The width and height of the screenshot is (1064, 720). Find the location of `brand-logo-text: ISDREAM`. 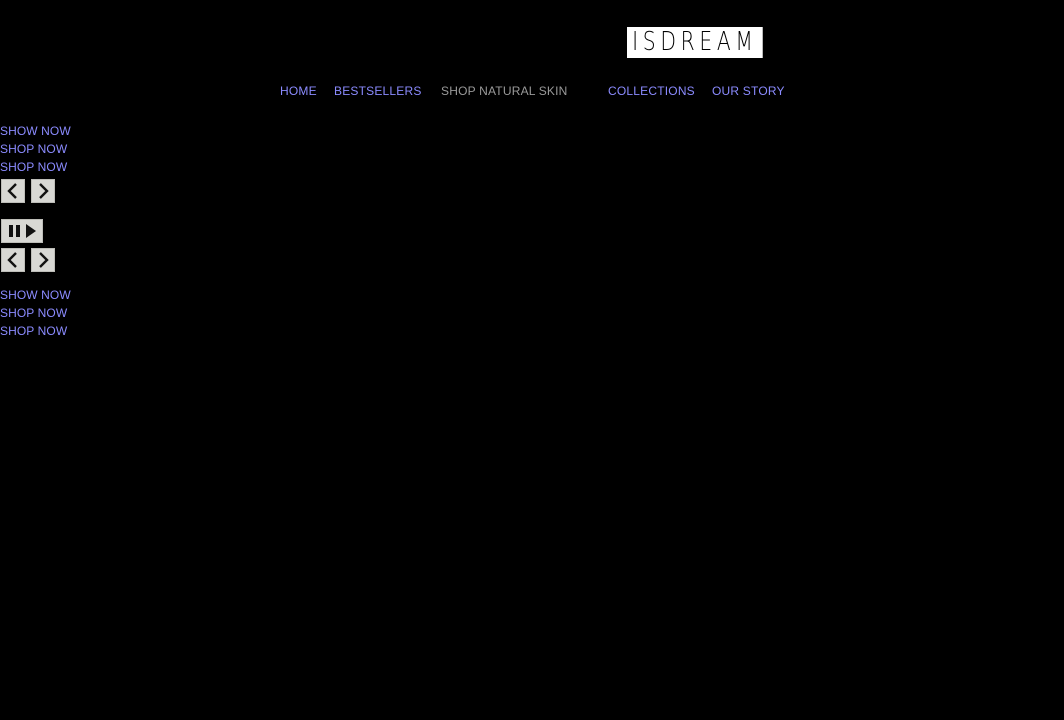

brand-logo-text: ISDREAM is located at coordinates (695, 42).